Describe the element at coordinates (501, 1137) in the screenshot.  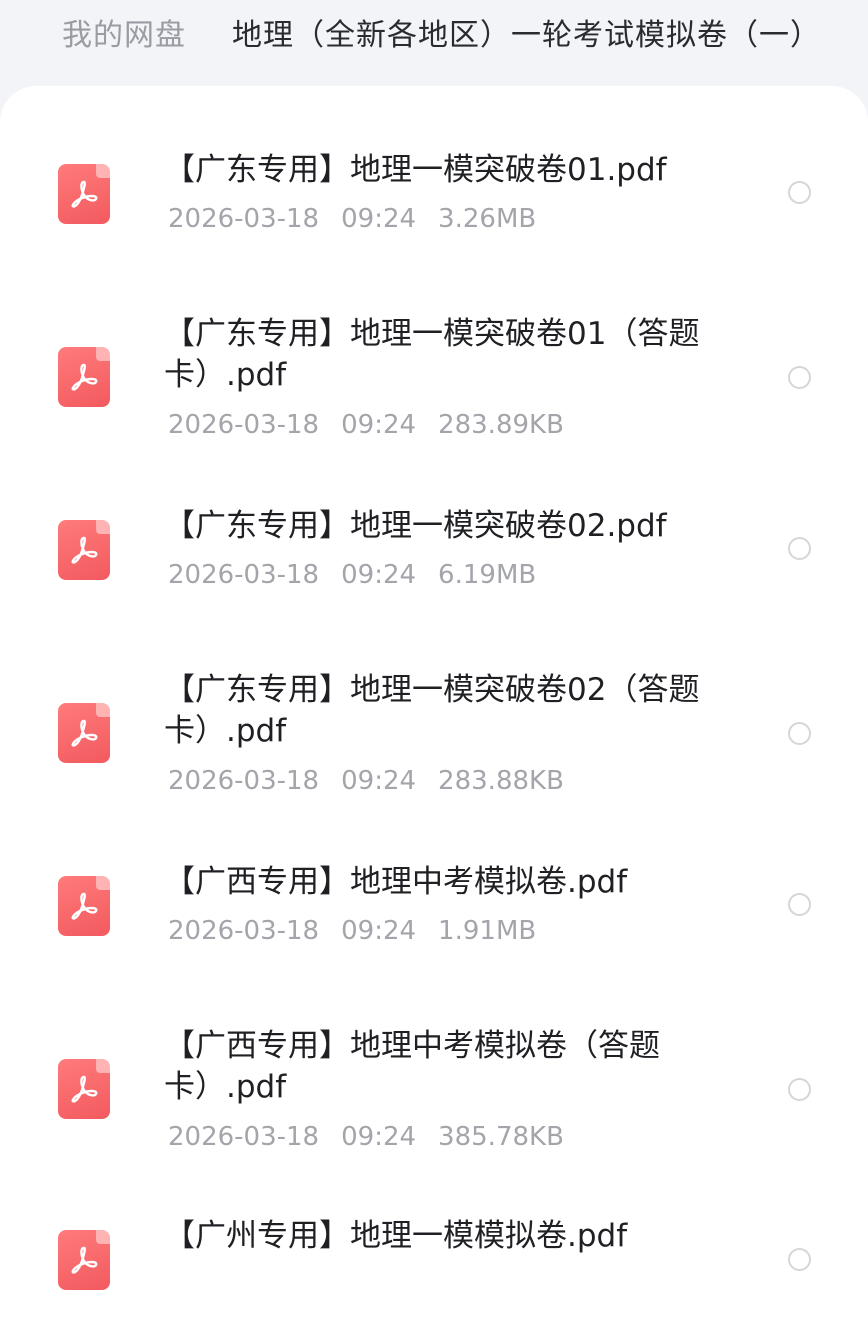
I see `file-size: 385.78KB` at that location.